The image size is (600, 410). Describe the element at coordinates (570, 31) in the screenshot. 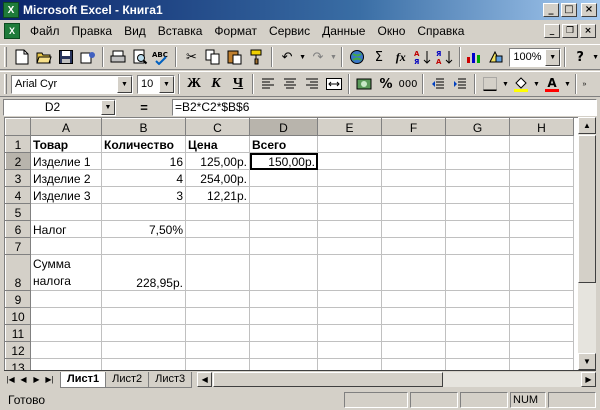

I see `doc-restore-button: ❐` at that location.